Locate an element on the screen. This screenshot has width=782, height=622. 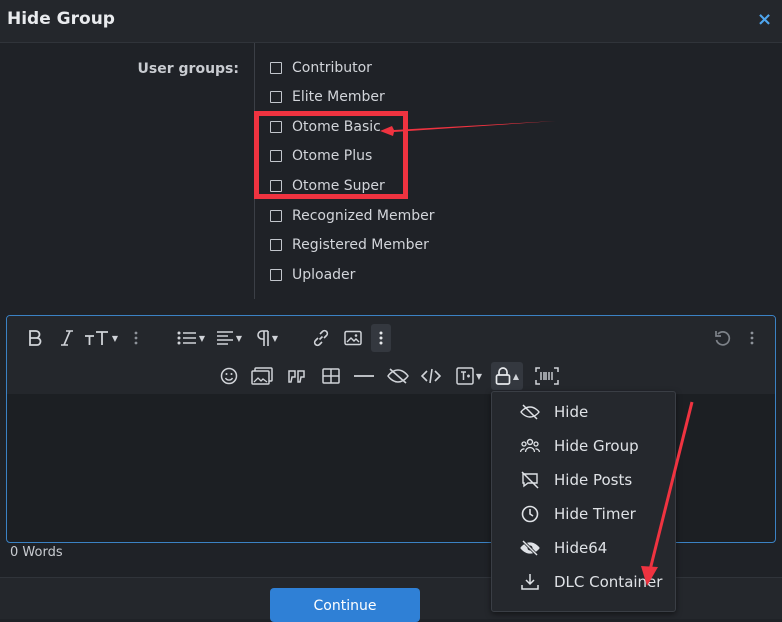
horizontal-rule-icon is located at coordinates (364, 376).